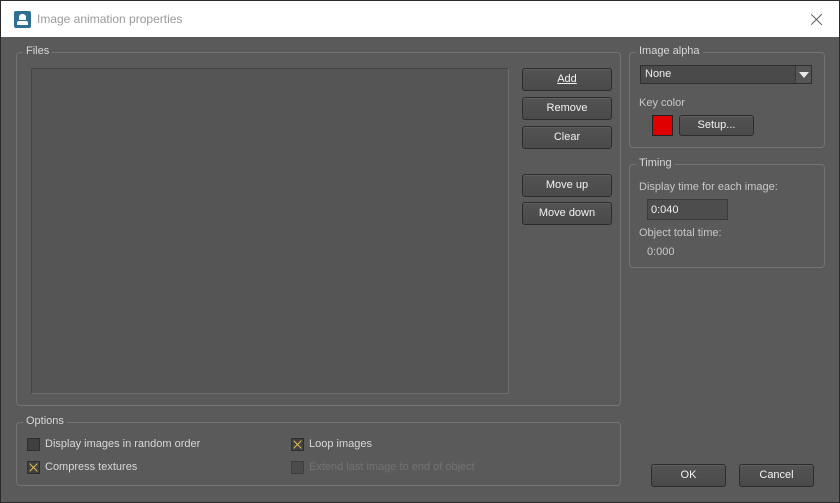 The height and width of the screenshot is (503, 840). Describe the element at coordinates (123, 444) in the screenshot. I see `random-order-label: Display images in random order` at that location.